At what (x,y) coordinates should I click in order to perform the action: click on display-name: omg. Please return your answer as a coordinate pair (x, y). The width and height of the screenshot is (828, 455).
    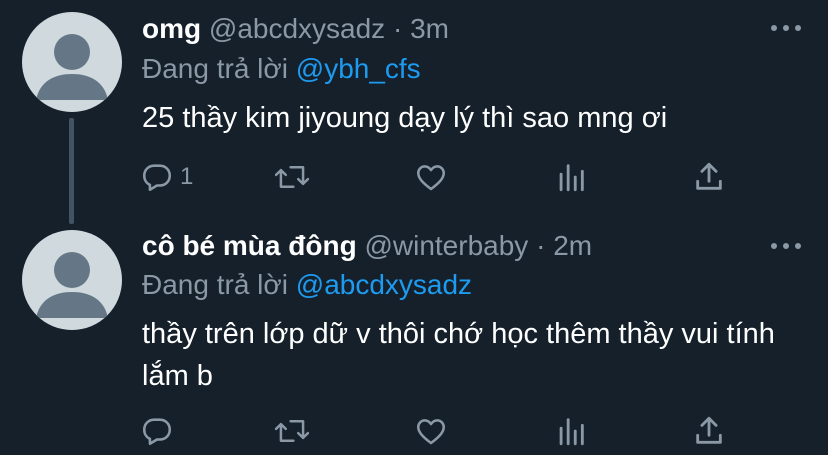
    Looking at the image, I should click on (171, 28).